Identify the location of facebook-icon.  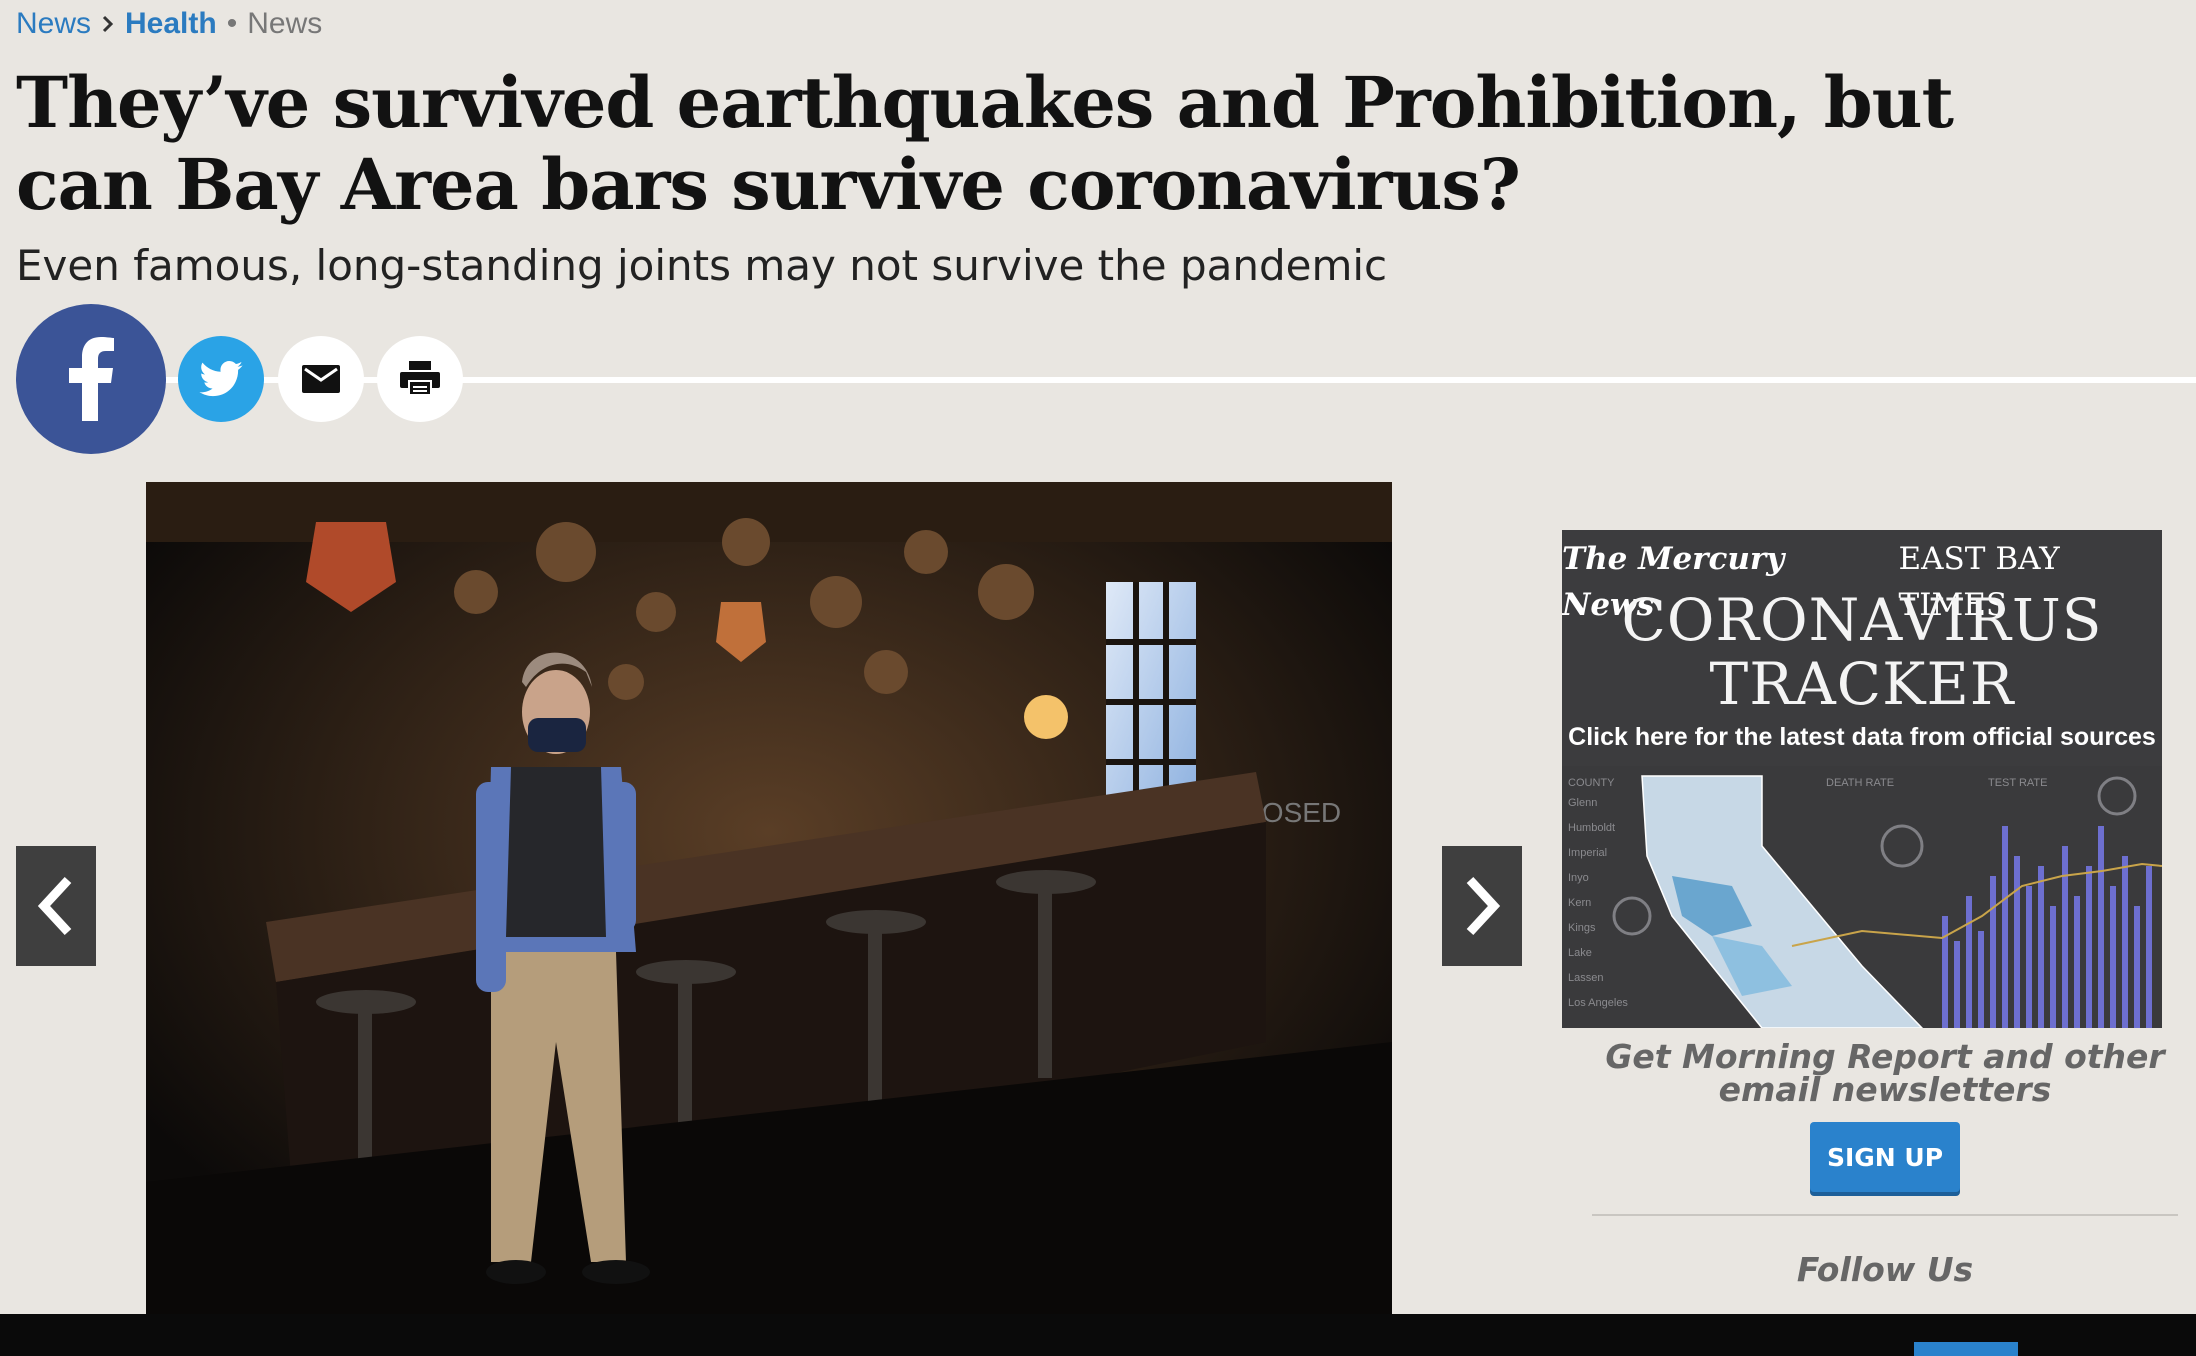
(91, 379).